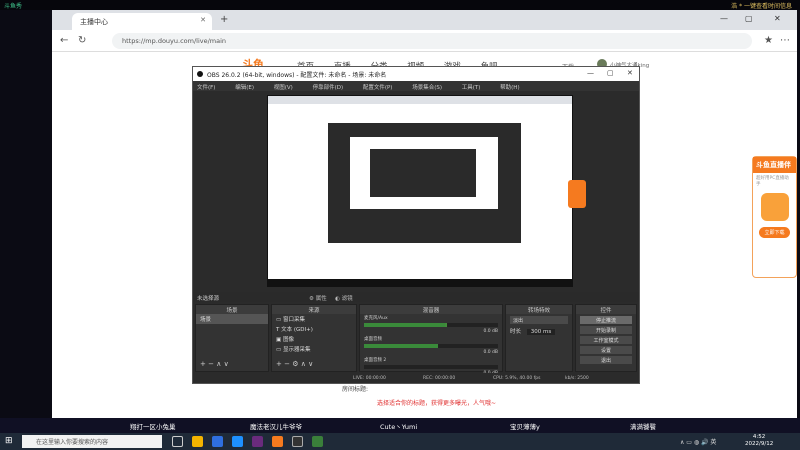 This screenshot has width=800, height=450. I want to click on studio-mode-button: 工作室模式, so click(606, 340).